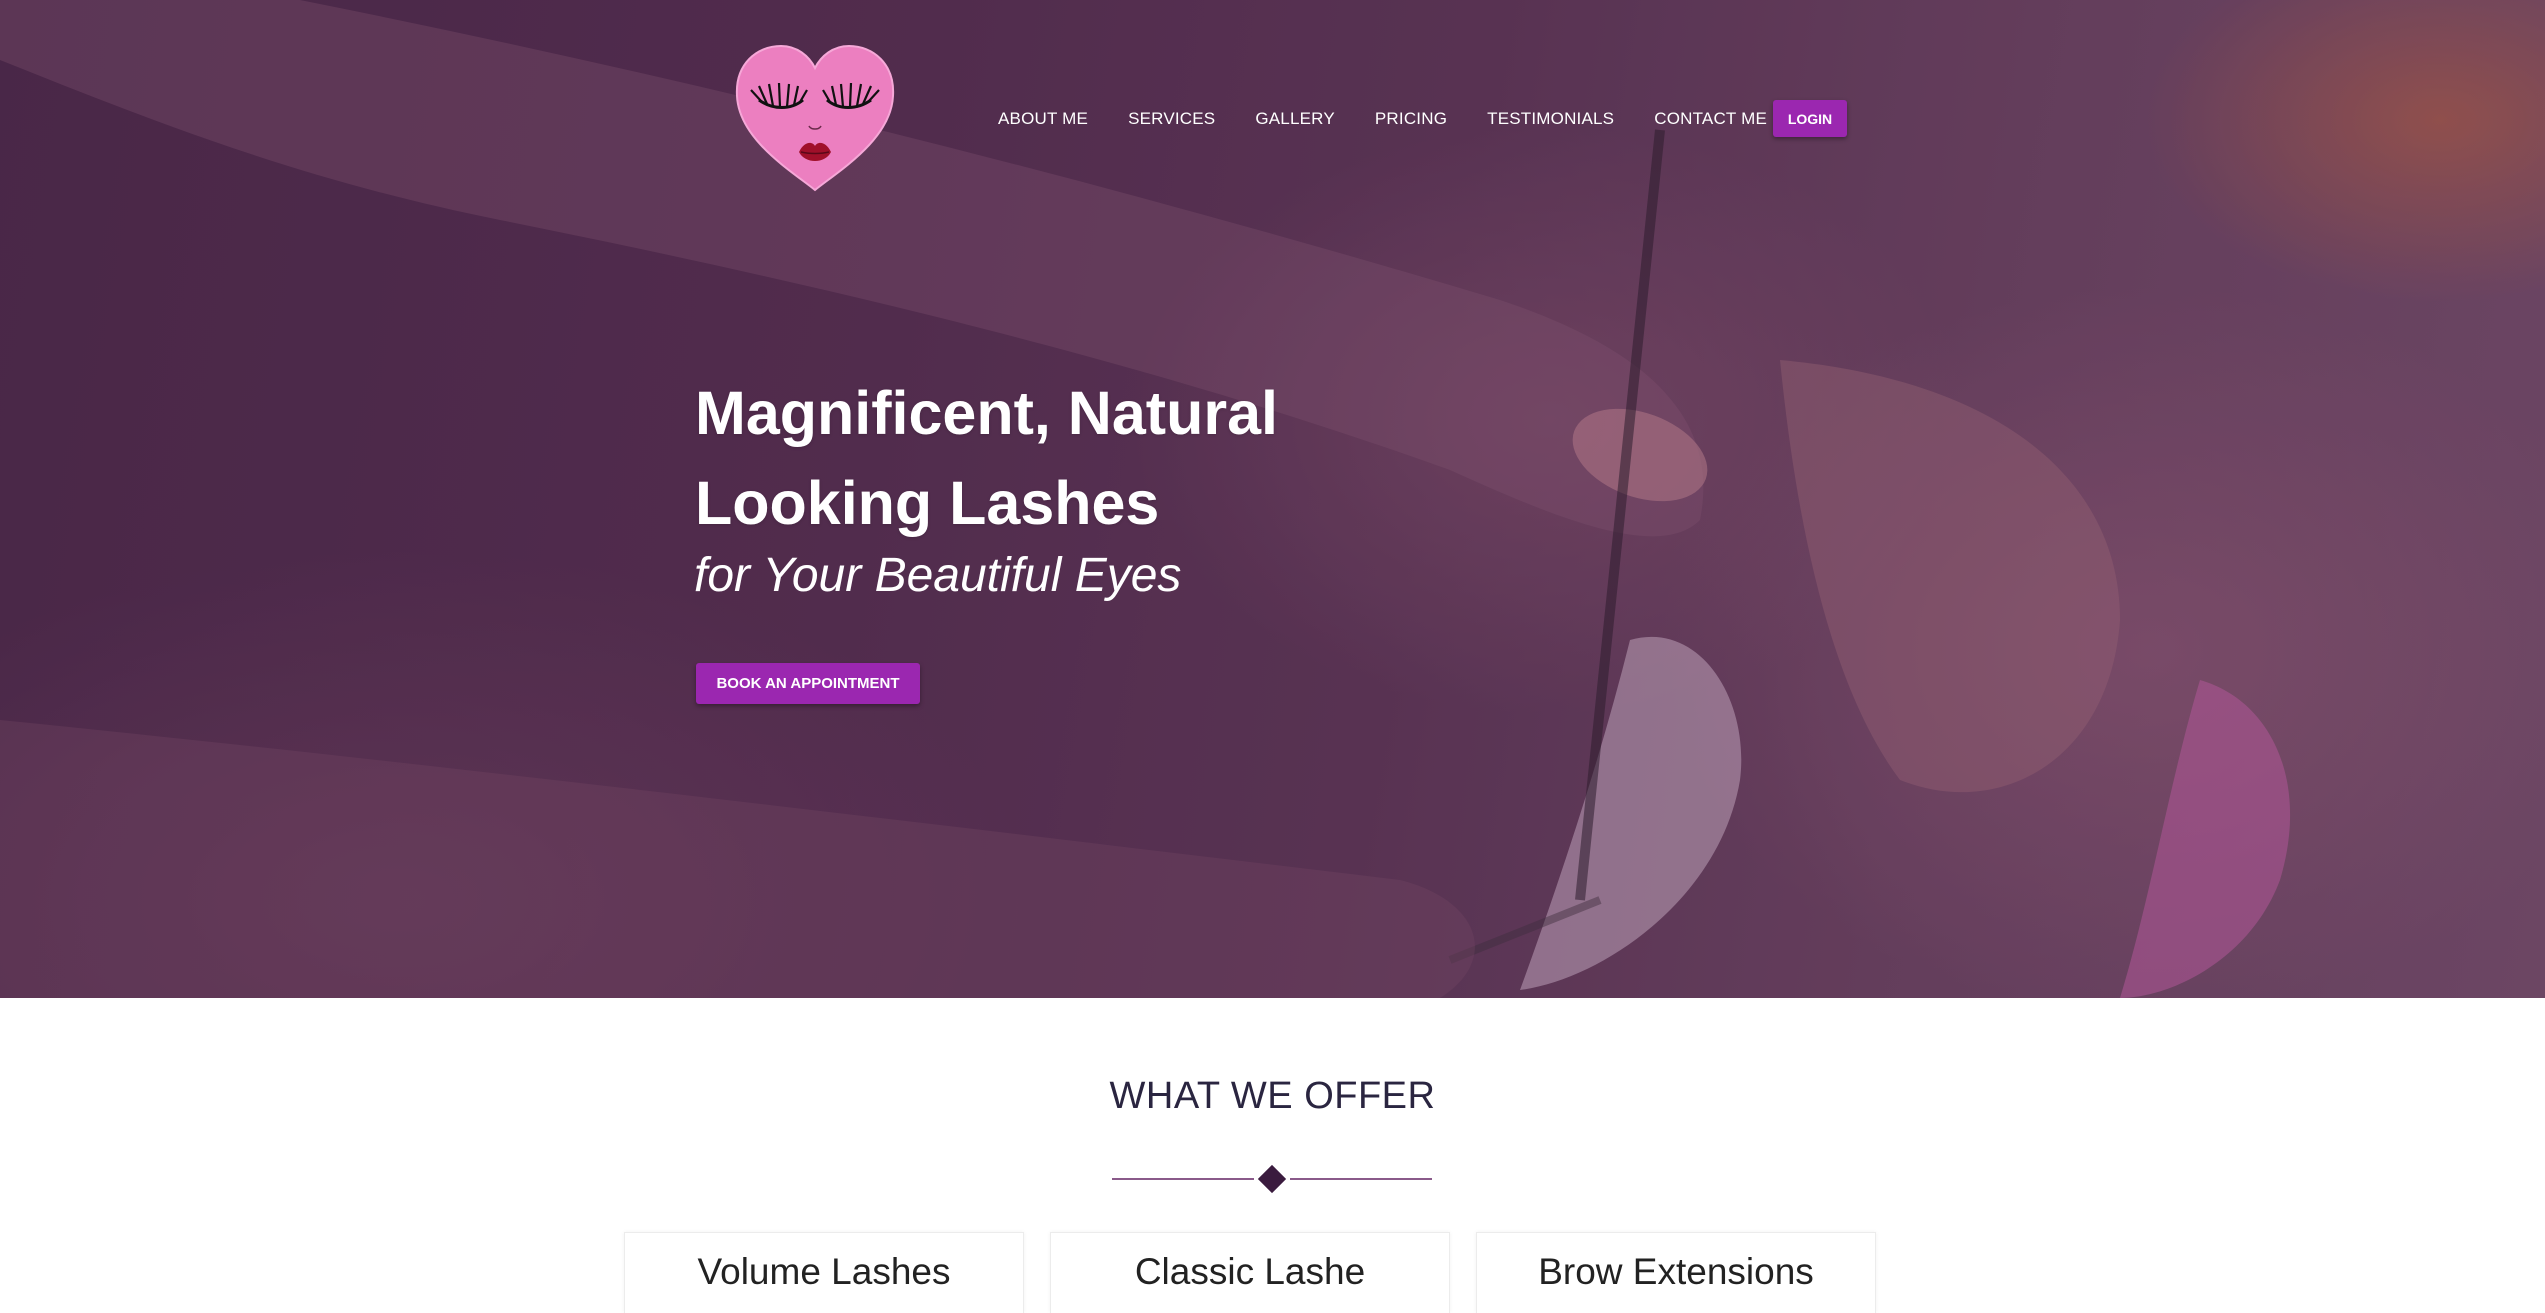 This screenshot has width=2545, height=1313. Describe the element at coordinates (1295, 119) in the screenshot. I see `nav-item-gallery: GALLERY` at that location.